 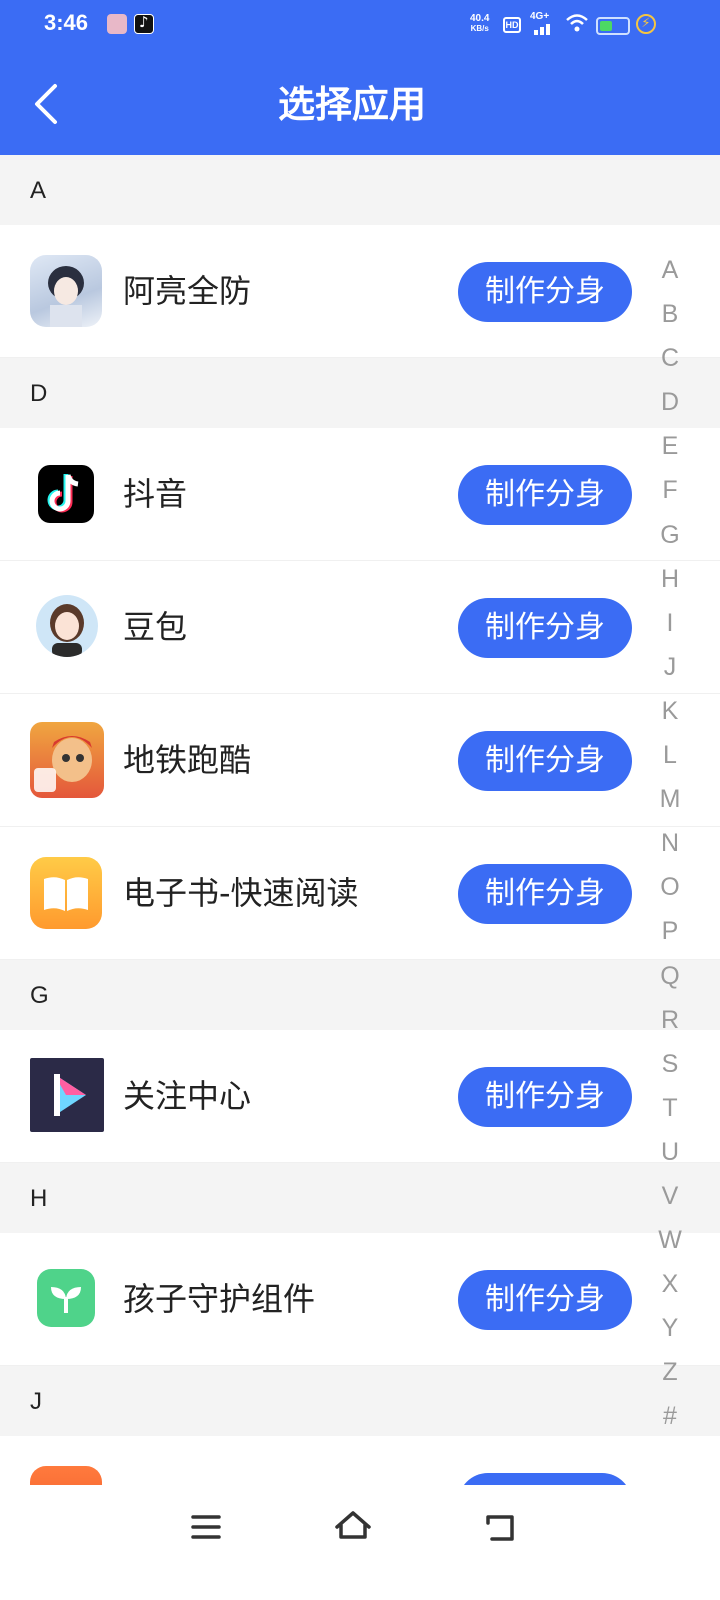 I want to click on index-letter-l: L, so click(x=670, y=755).